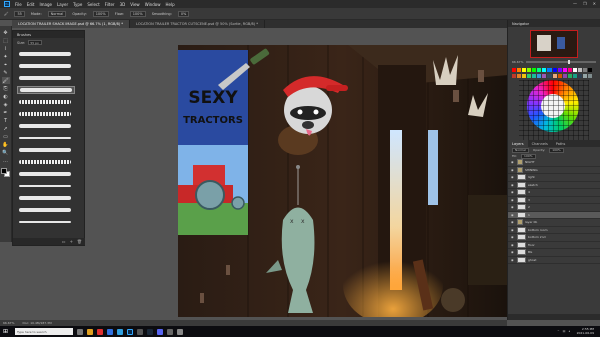 The width and height of the screenshot is (600, 337). What do you see at coordinates (19, 13) in the screenshot?
I see `brush-size-field: 55` at bounding box center [19, 13].